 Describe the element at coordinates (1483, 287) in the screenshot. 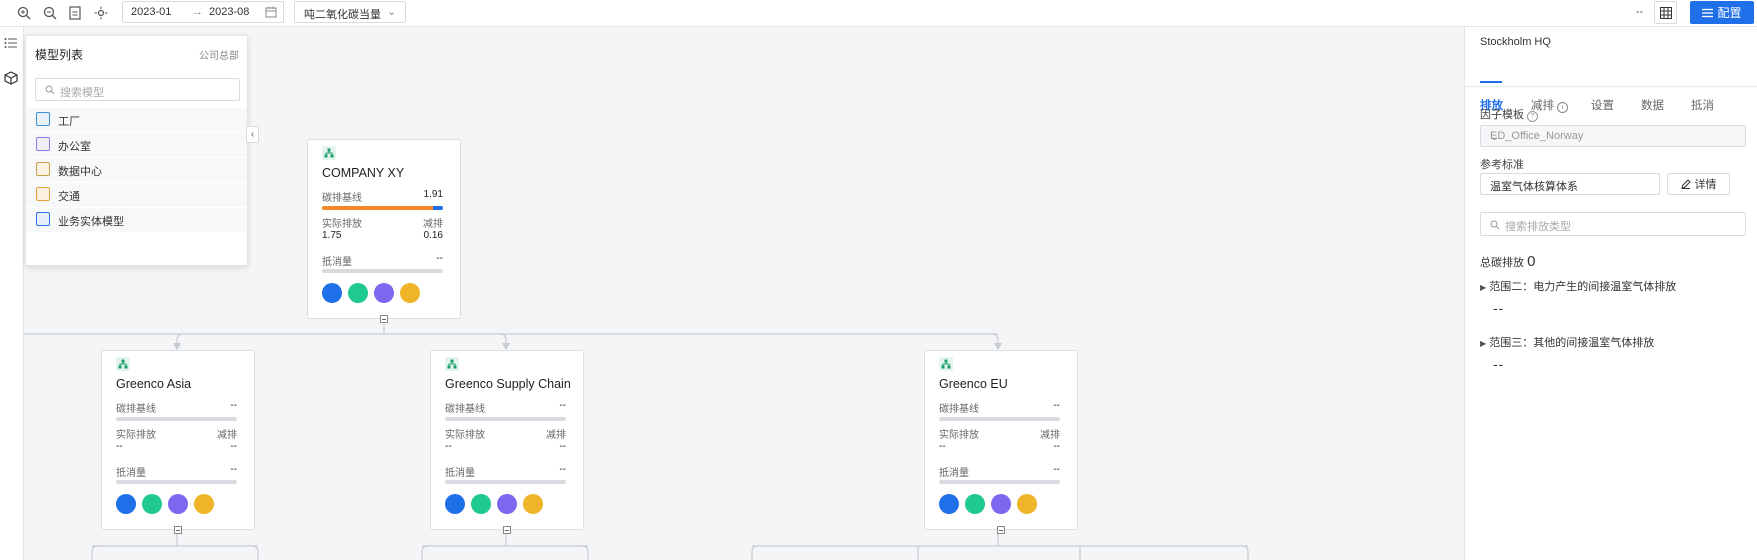

I see `caret-right-icon: ▶` at that location.